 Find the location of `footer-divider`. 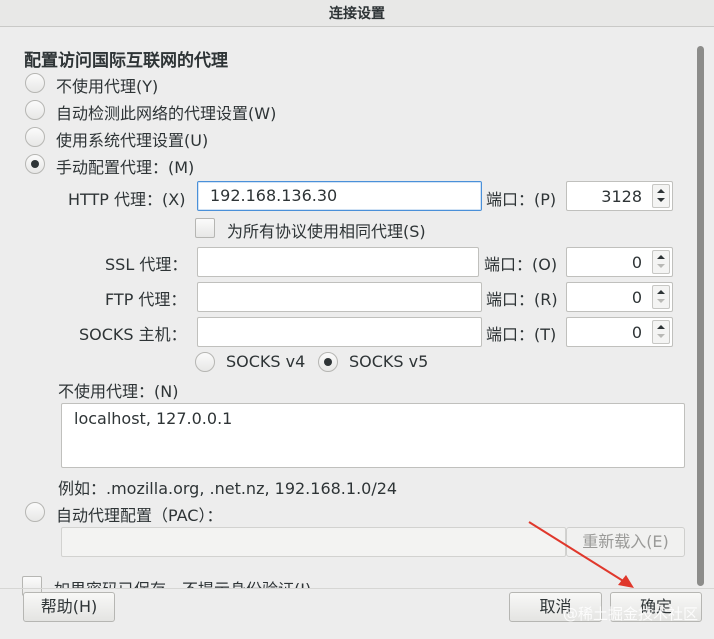

footer-divider is located at coordinates (357, 588).